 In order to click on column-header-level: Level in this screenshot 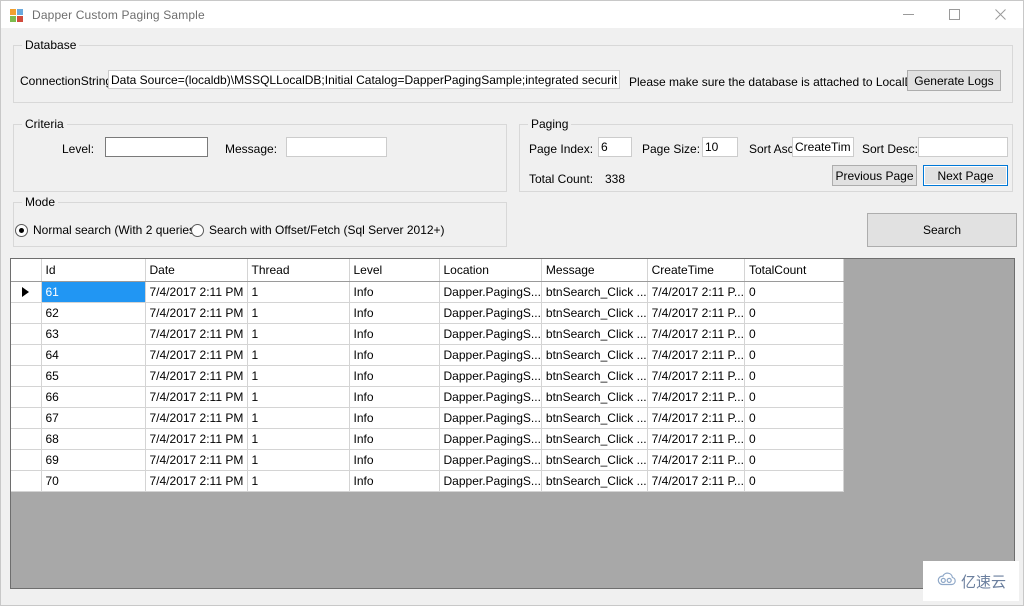, I will do `click(394, 270)`.